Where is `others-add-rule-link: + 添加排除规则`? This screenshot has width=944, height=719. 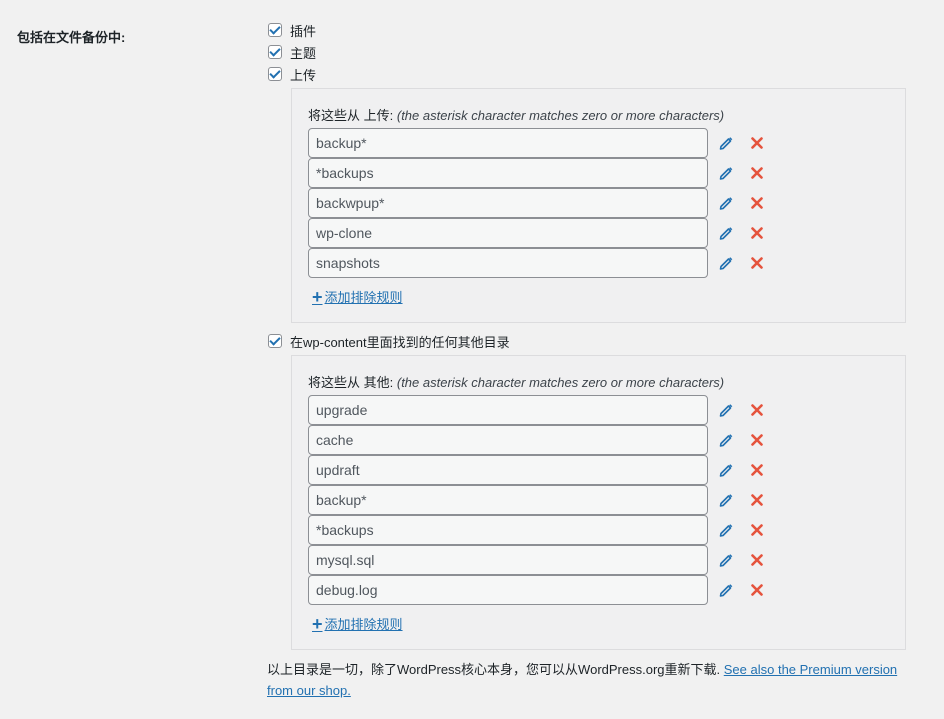
others-add-rule-link: + 添加排除规则 is located at coordinates (357, 623).